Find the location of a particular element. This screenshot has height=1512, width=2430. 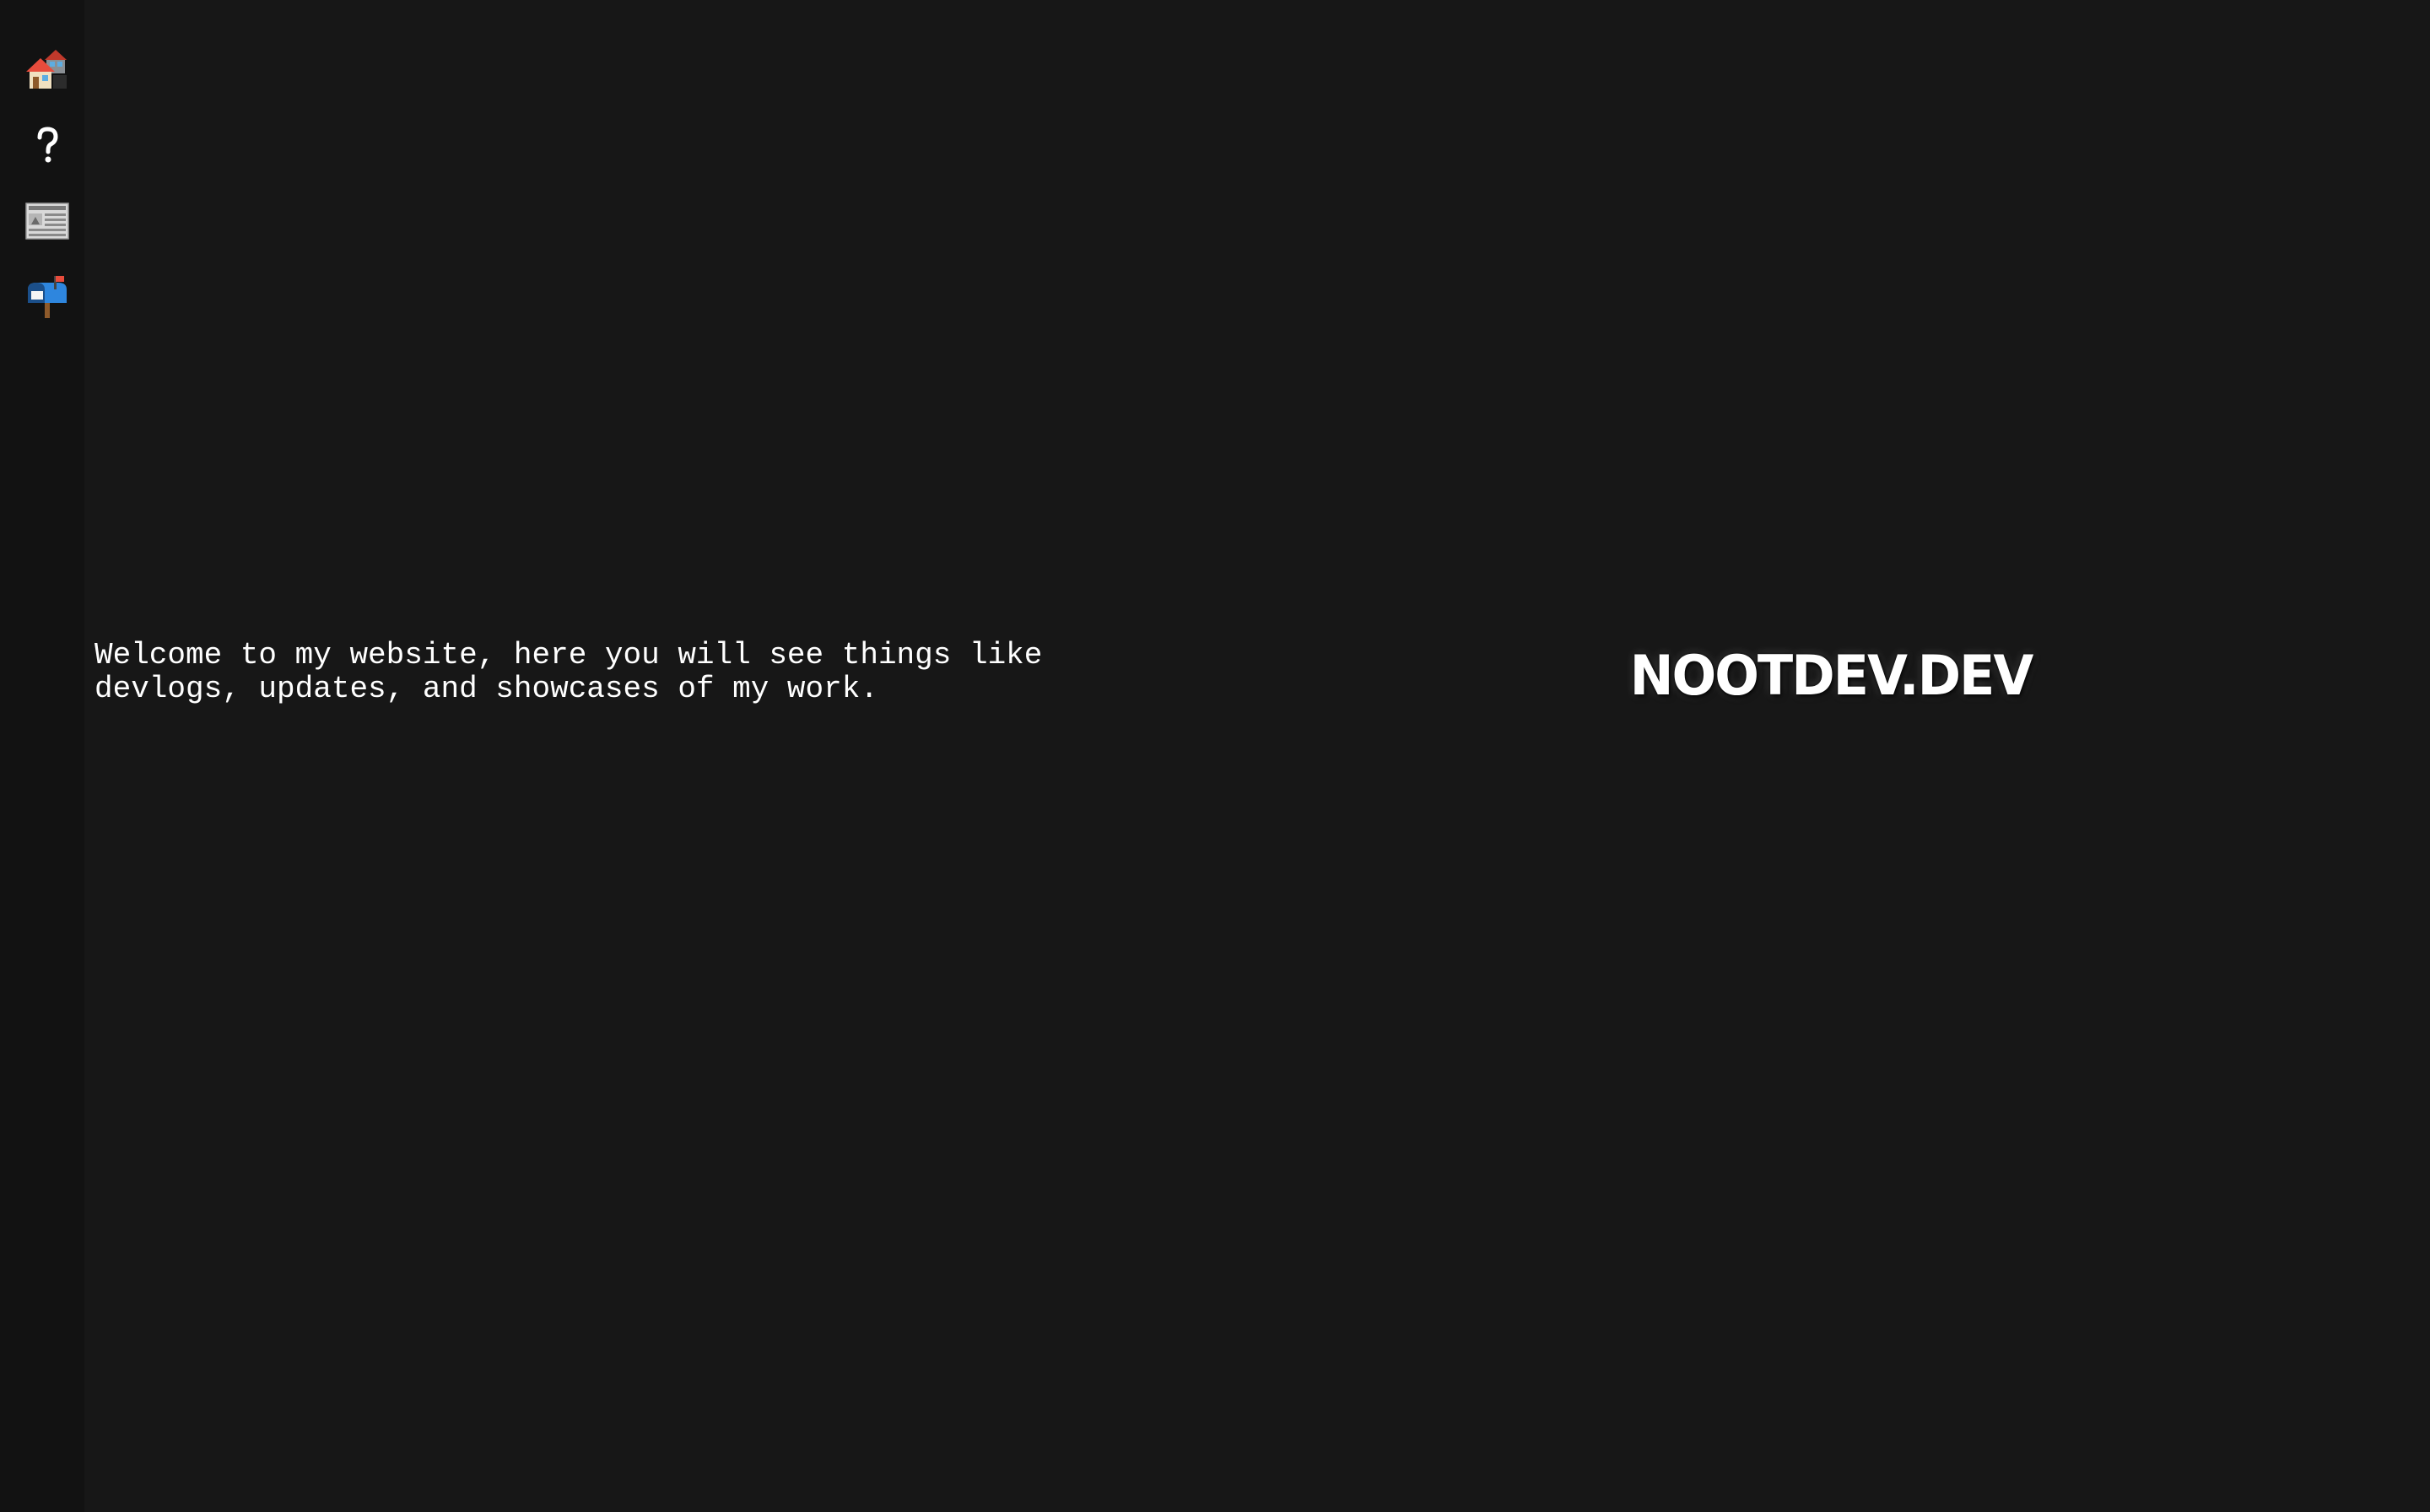

newspaper-icon is located at coordinates (47, 221).